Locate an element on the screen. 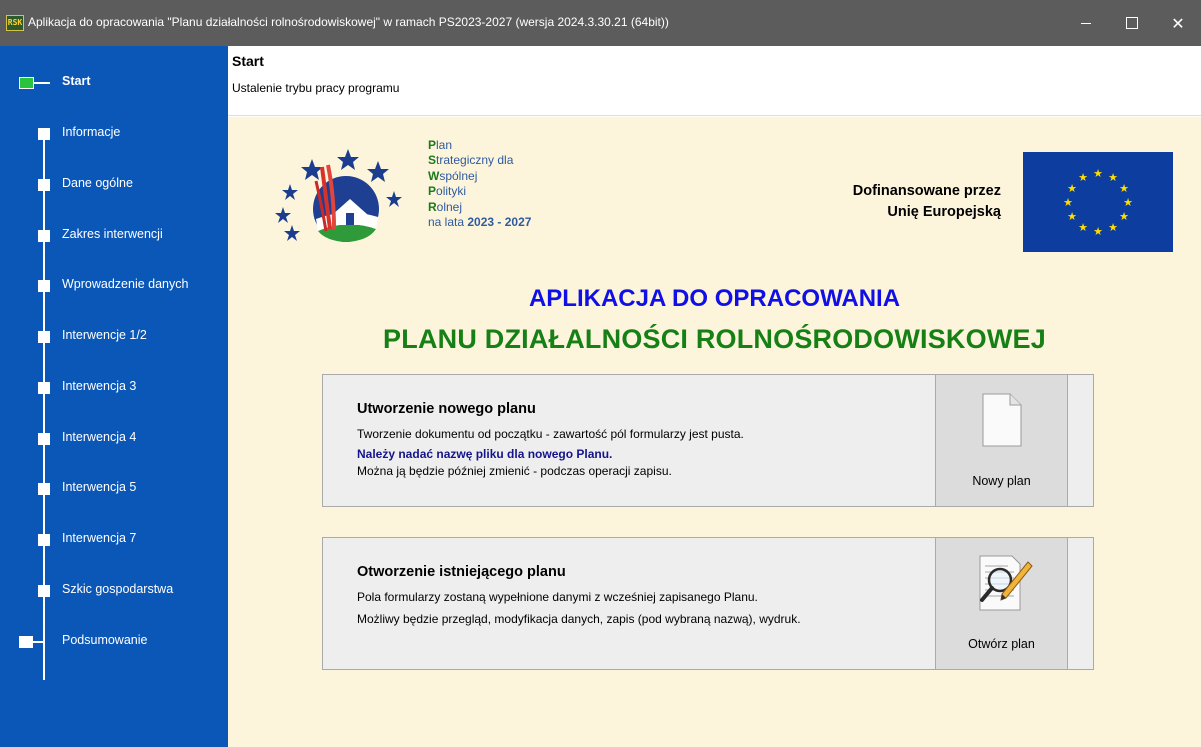 This screenshot has height=747, width=1201. sidebar-item-interwencja-3: Interwencja 3 is located at coordinates (114, 388).